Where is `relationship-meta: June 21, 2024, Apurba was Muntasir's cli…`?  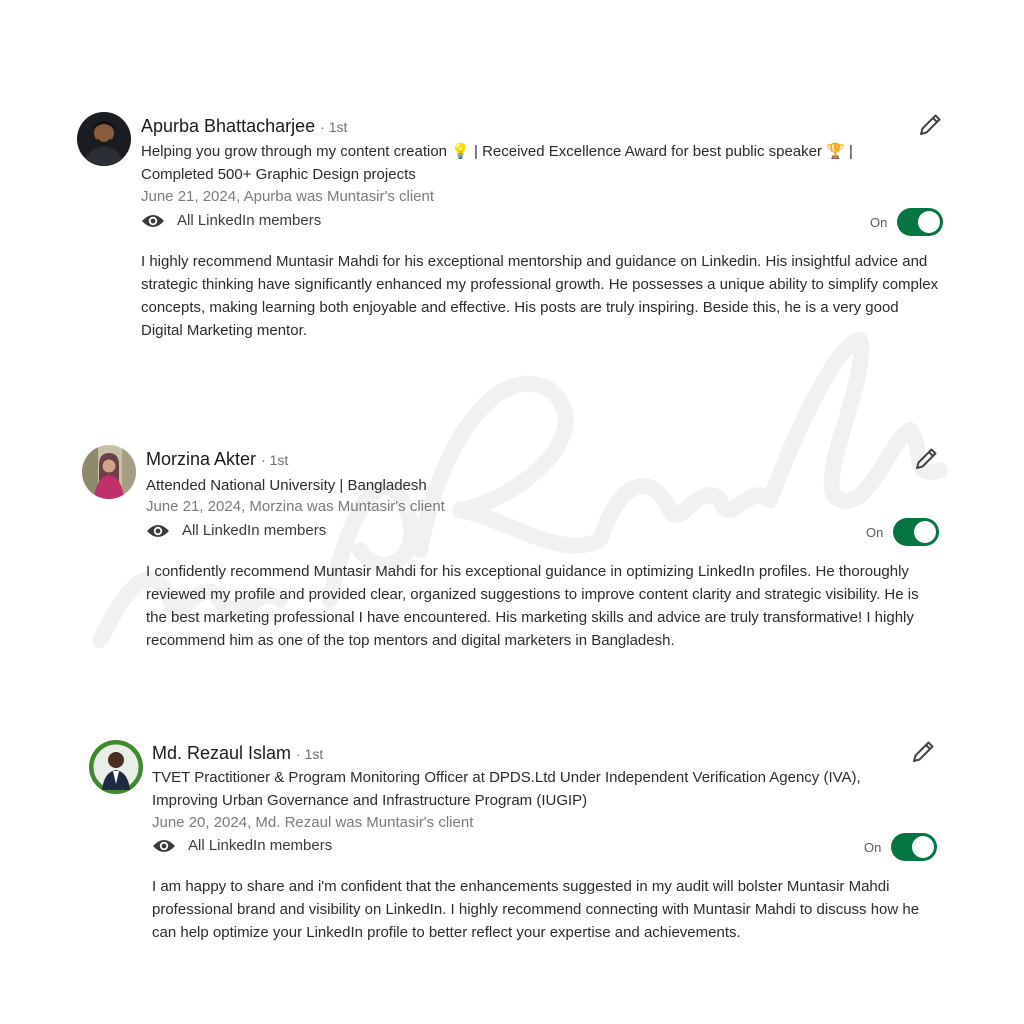
relationship-meta: June 21, 2024, Apurba was Muntasir's cli… is located at coordinates (288, 196).